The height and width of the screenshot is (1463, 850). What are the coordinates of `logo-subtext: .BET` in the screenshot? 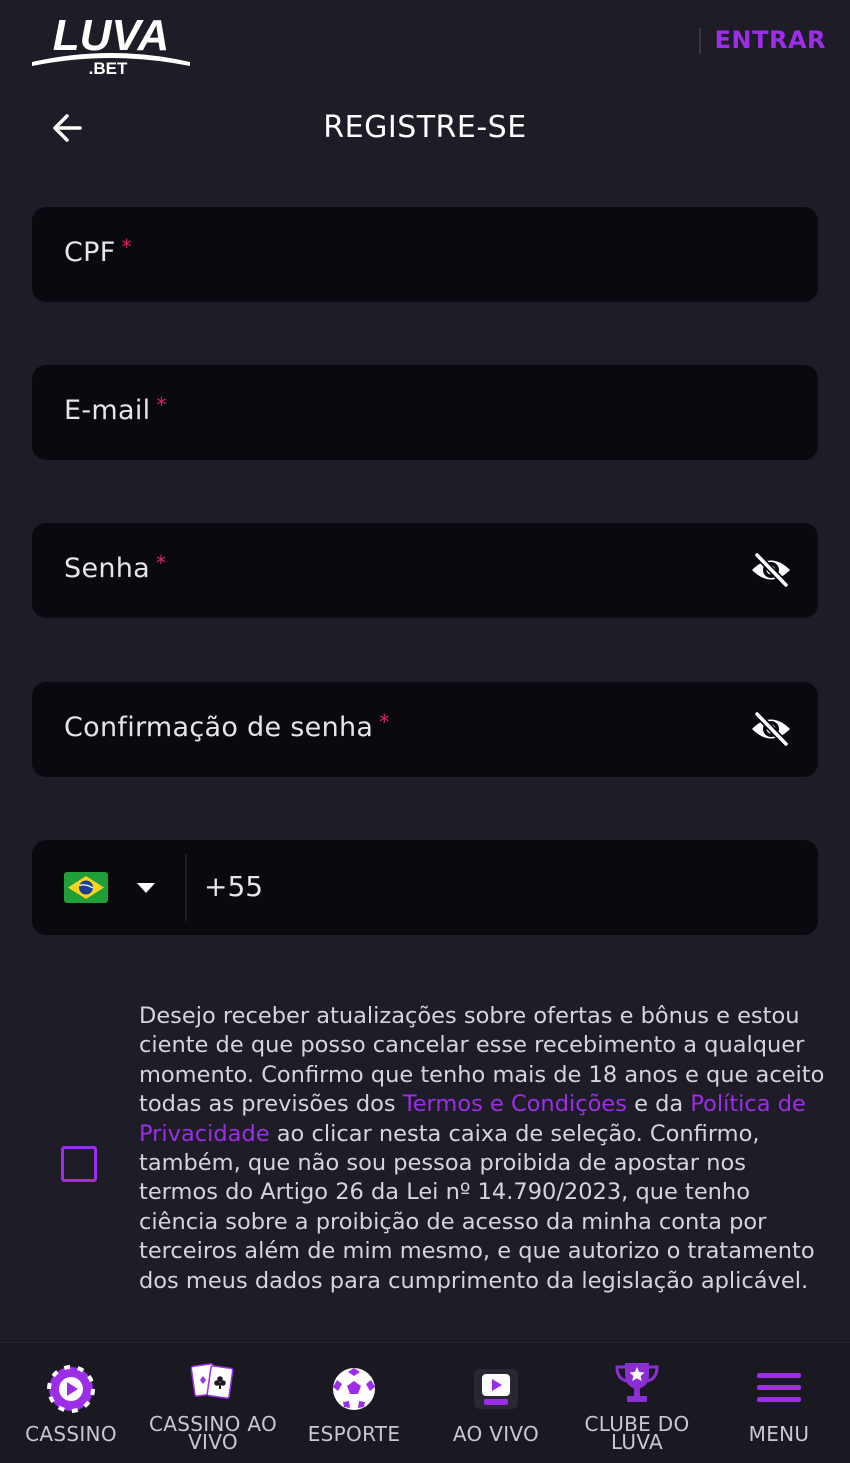 It's located at (108, 67).